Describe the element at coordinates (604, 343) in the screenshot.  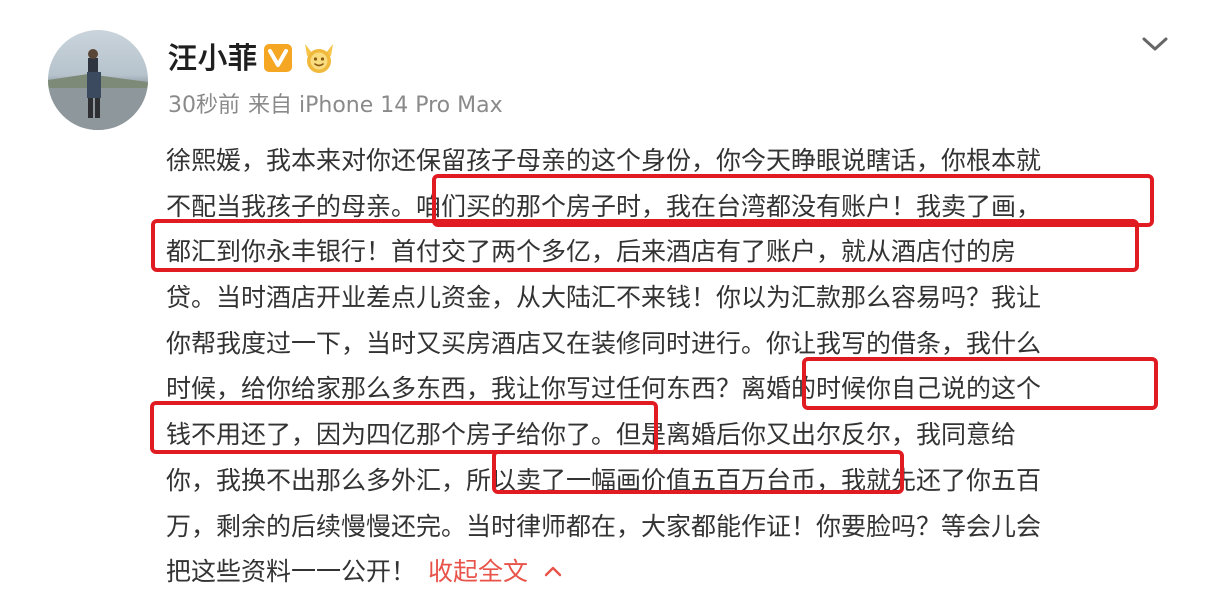
I see `text-line: 你帮我度过一下，当时又买房酒店又在装修同时进行。你让我写的借条，我什么` at that location.